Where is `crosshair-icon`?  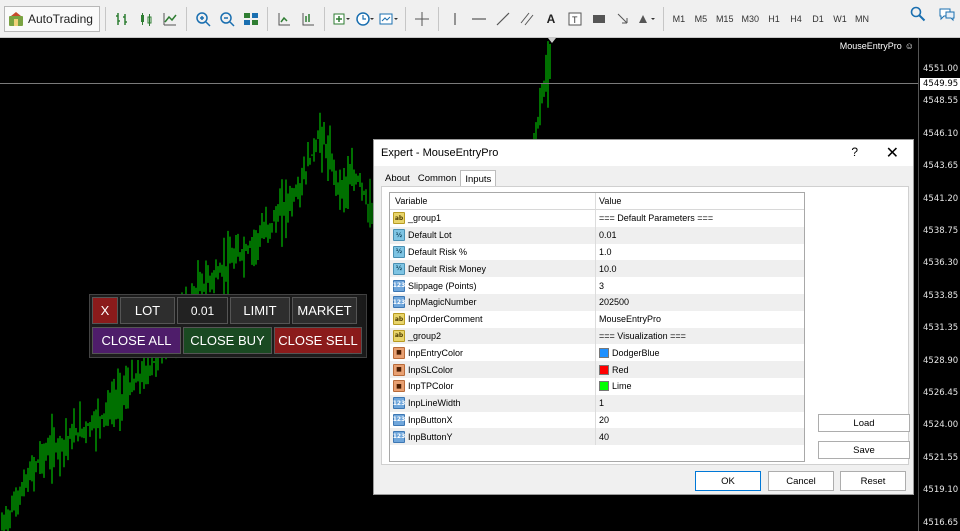 crosshair-icon is located at coordinates (422, 19).